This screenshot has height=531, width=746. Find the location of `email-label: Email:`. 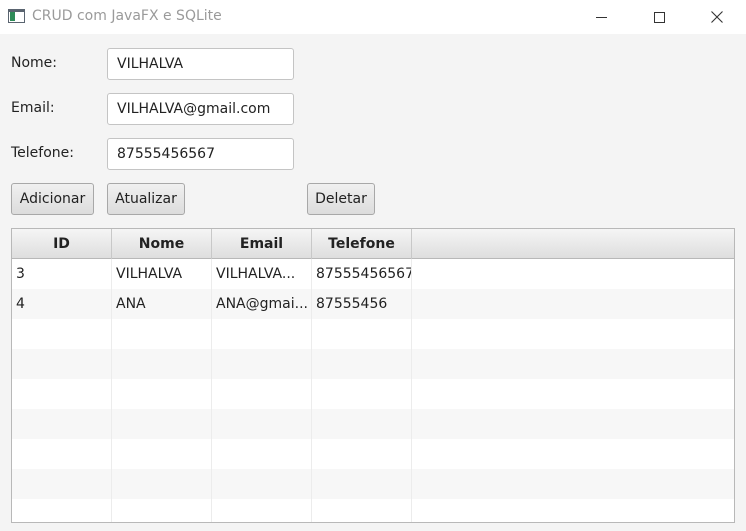

email-label: Email: is located at coordinates (33, 108).